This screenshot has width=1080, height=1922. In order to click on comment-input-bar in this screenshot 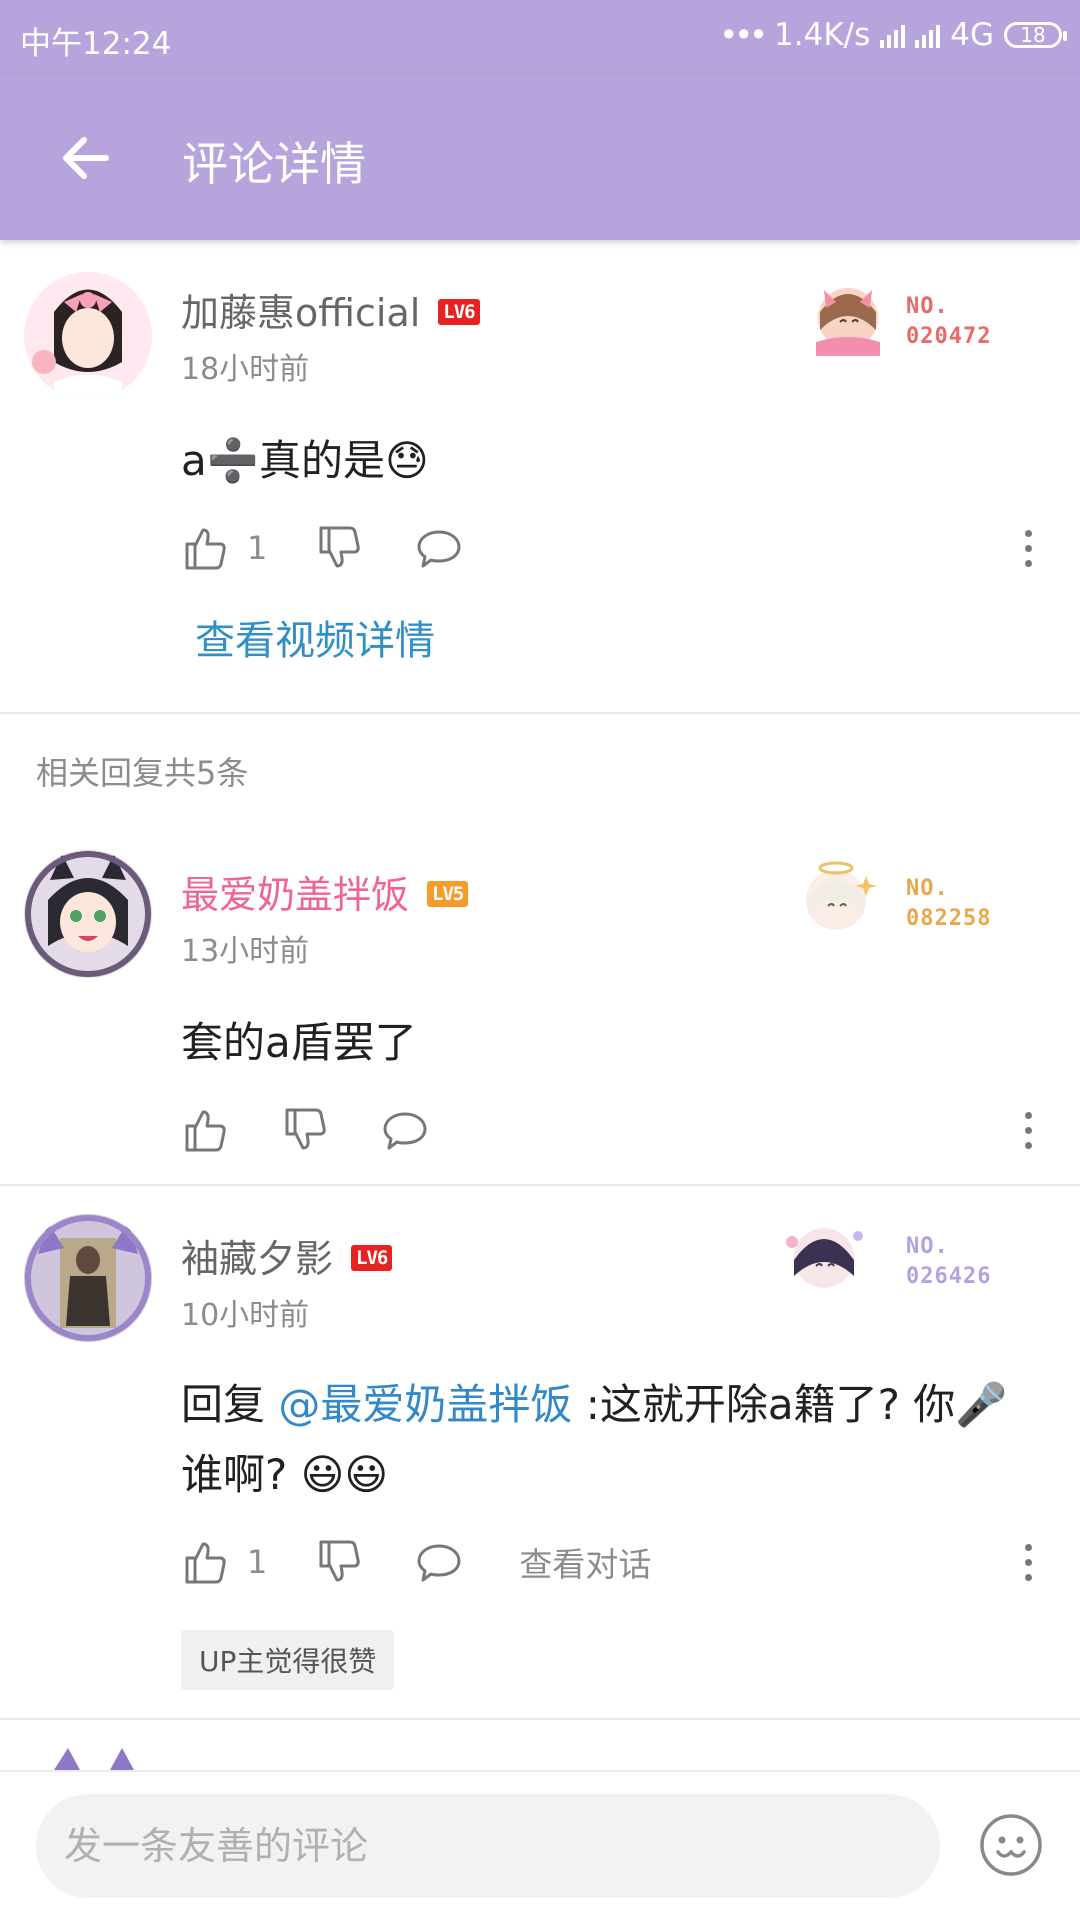, I will do `click(540, 1846)`.